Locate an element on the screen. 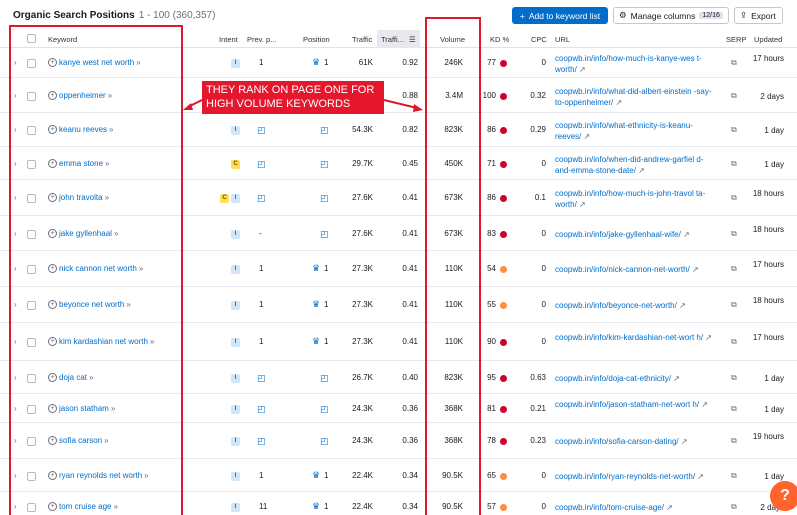 The width and height of the screenshot is (797, 515). keyword-link: + doja cat» is located at coordinates (70, 377).